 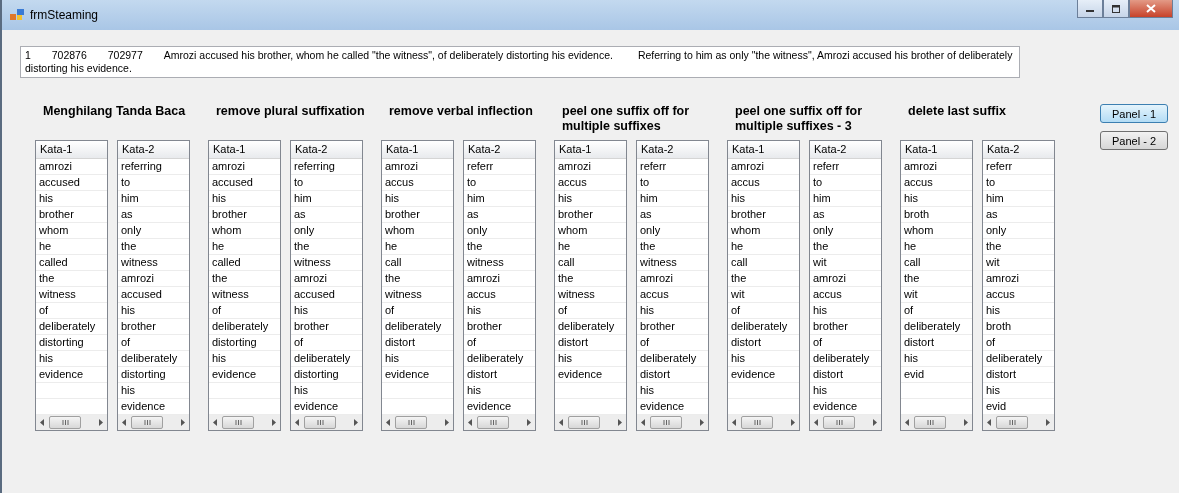 I want to click on word-row: he, so click(x=763, y=247).